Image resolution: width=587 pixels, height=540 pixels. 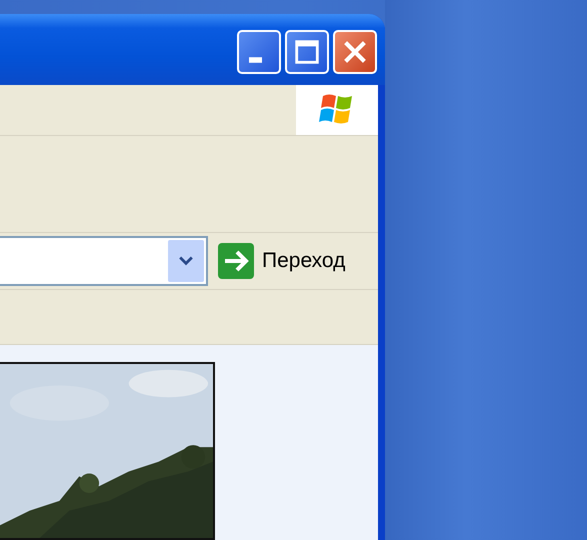 What do you see at coordinates (307, 52) in the screenshot?
I see `maximize-button` at bounding box center [307, 52].